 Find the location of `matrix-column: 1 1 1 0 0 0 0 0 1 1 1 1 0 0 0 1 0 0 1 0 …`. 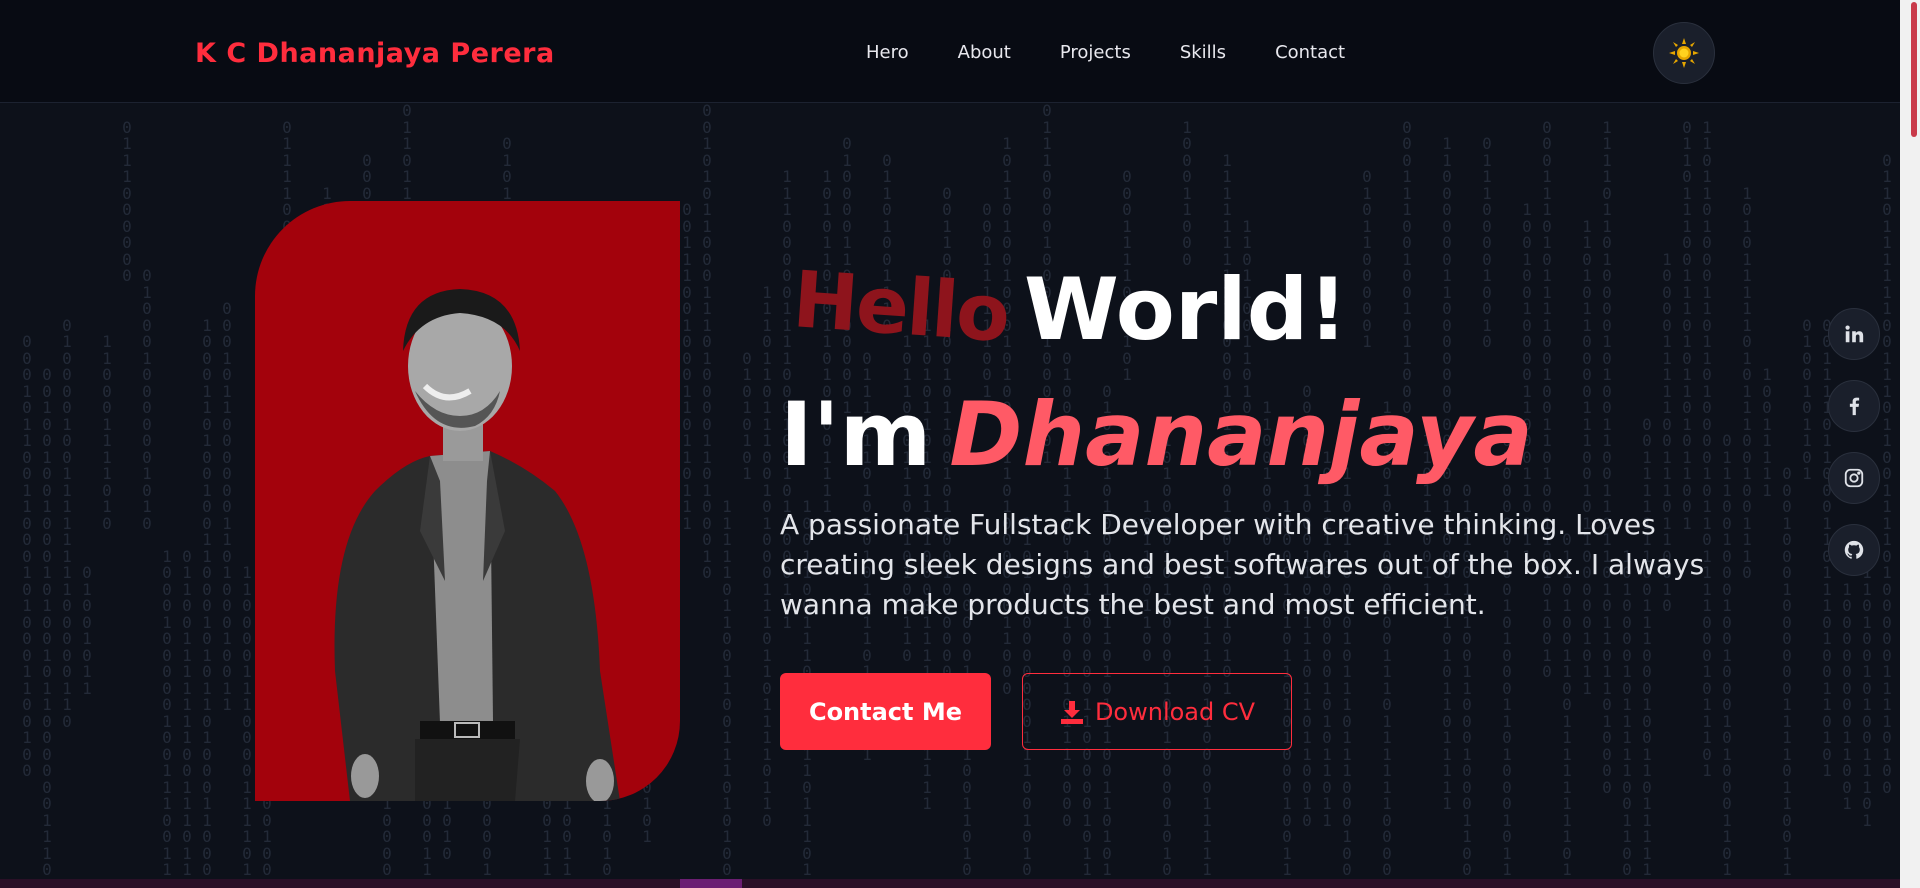

matrix-column: 1 1 1 0 0 0 0 0 1 1 1 1 0 0 0 1 0 0 1 0 … is located at coordinates (787, 399).